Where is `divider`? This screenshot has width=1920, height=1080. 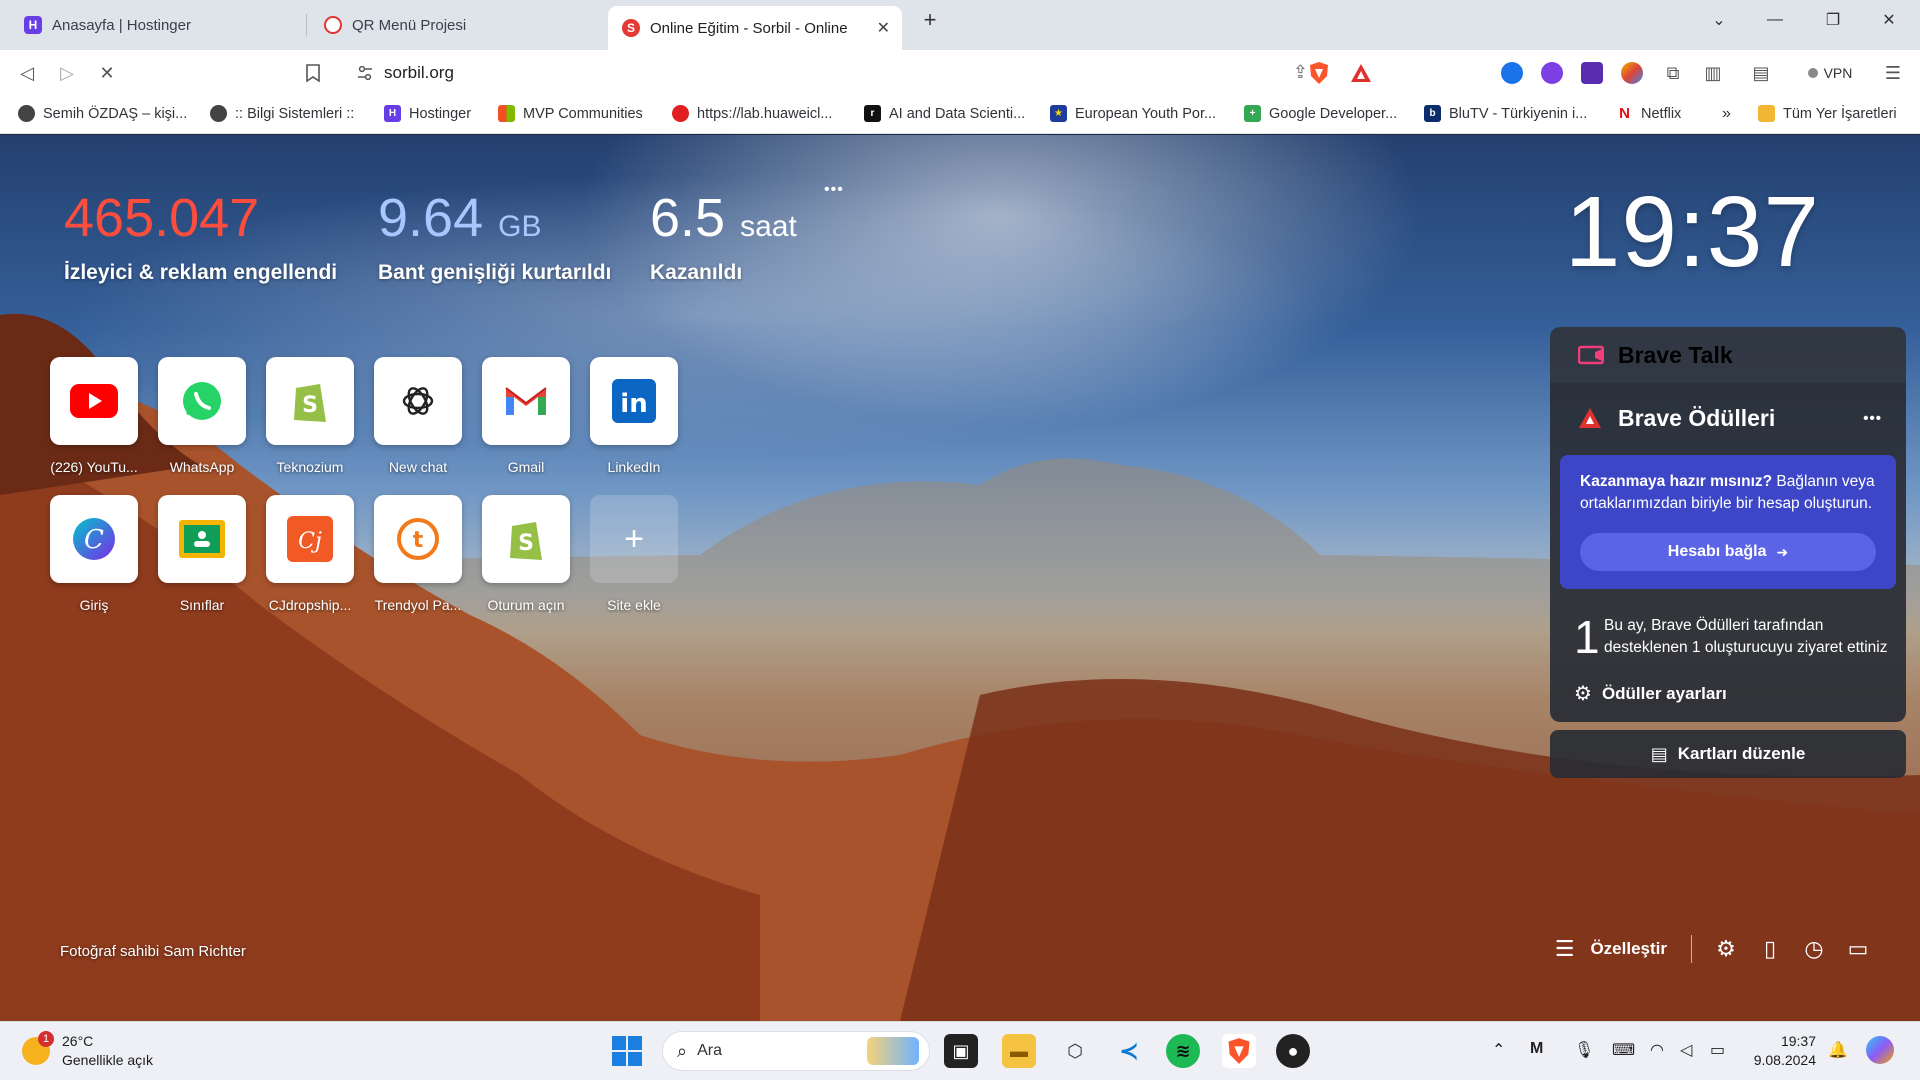
divider is located at coordinates (1691, 949).